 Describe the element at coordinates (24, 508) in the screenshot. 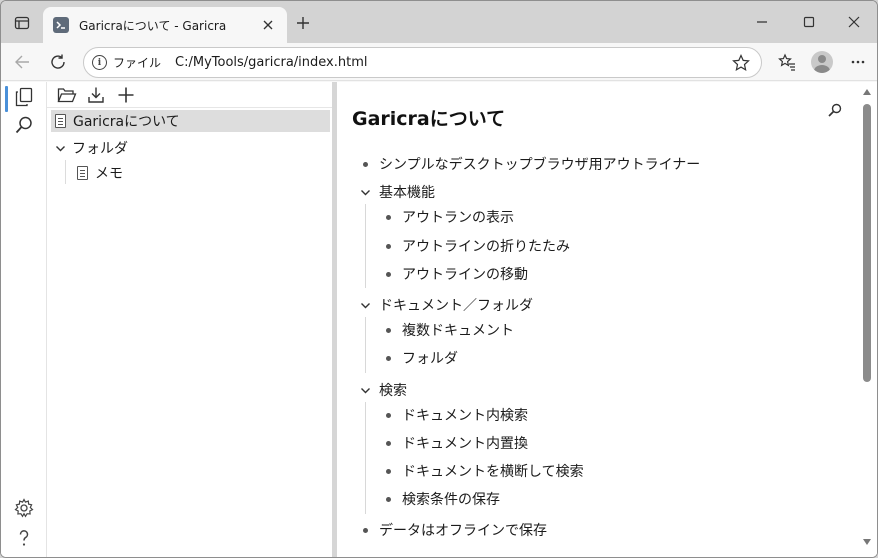

I see `settings-icon` at that location.